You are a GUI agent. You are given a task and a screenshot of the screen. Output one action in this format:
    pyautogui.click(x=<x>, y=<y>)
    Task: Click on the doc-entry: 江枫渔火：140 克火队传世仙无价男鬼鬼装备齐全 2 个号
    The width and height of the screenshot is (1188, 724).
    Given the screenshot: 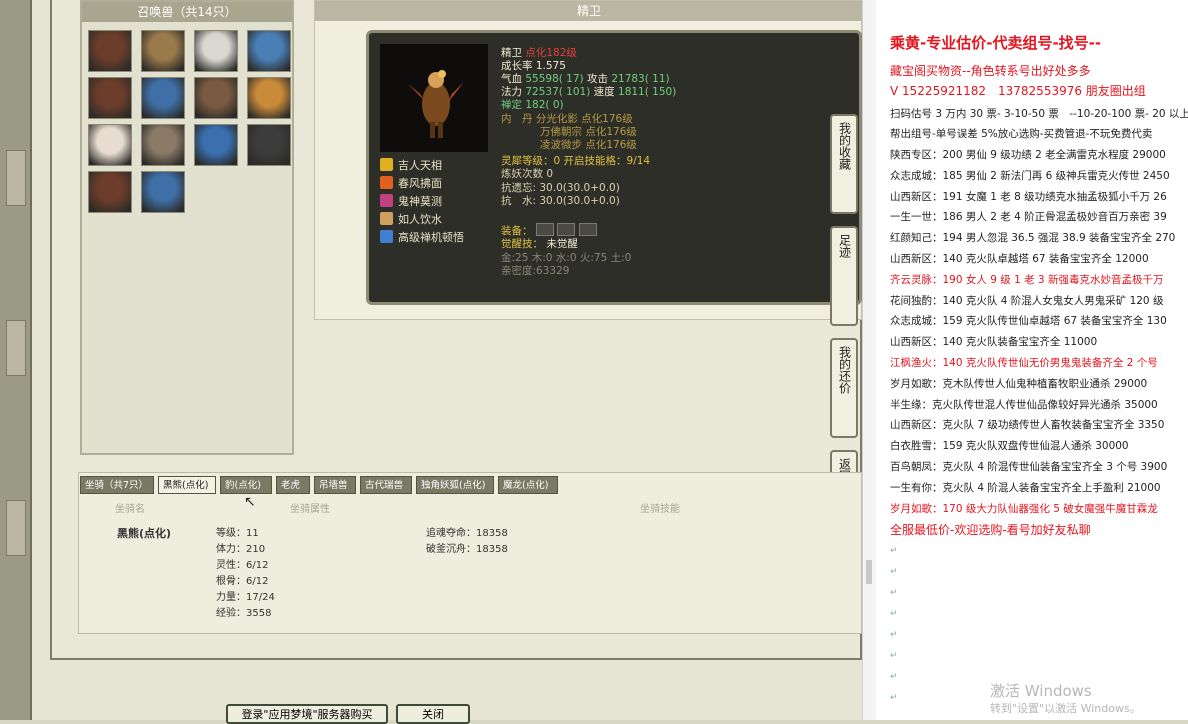 What is the action you would take?
    pyautogui.click(x=1024, y=363)
    